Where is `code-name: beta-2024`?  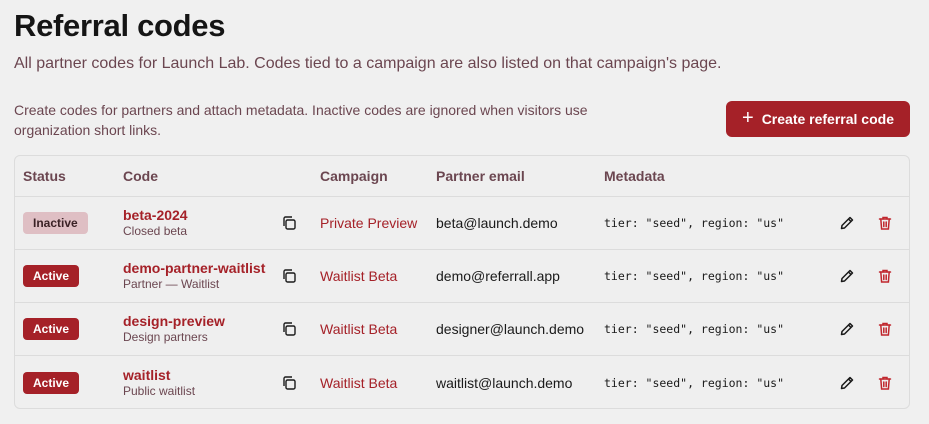
code-name: beta-2024 is located at coordinates (155, 215).